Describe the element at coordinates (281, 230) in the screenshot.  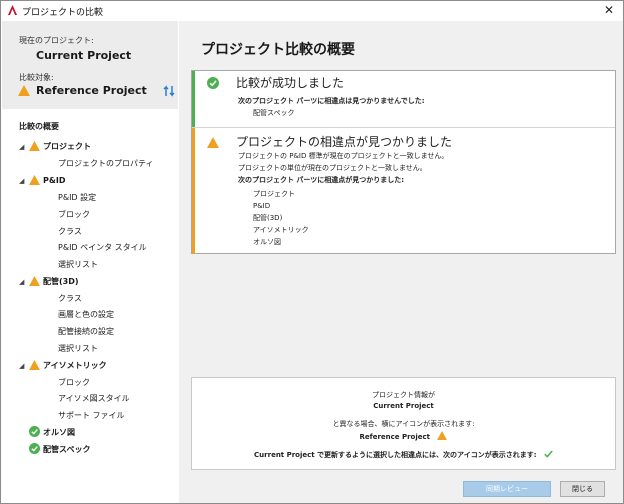
I see `warning-item: アイソメトリック` at that location.